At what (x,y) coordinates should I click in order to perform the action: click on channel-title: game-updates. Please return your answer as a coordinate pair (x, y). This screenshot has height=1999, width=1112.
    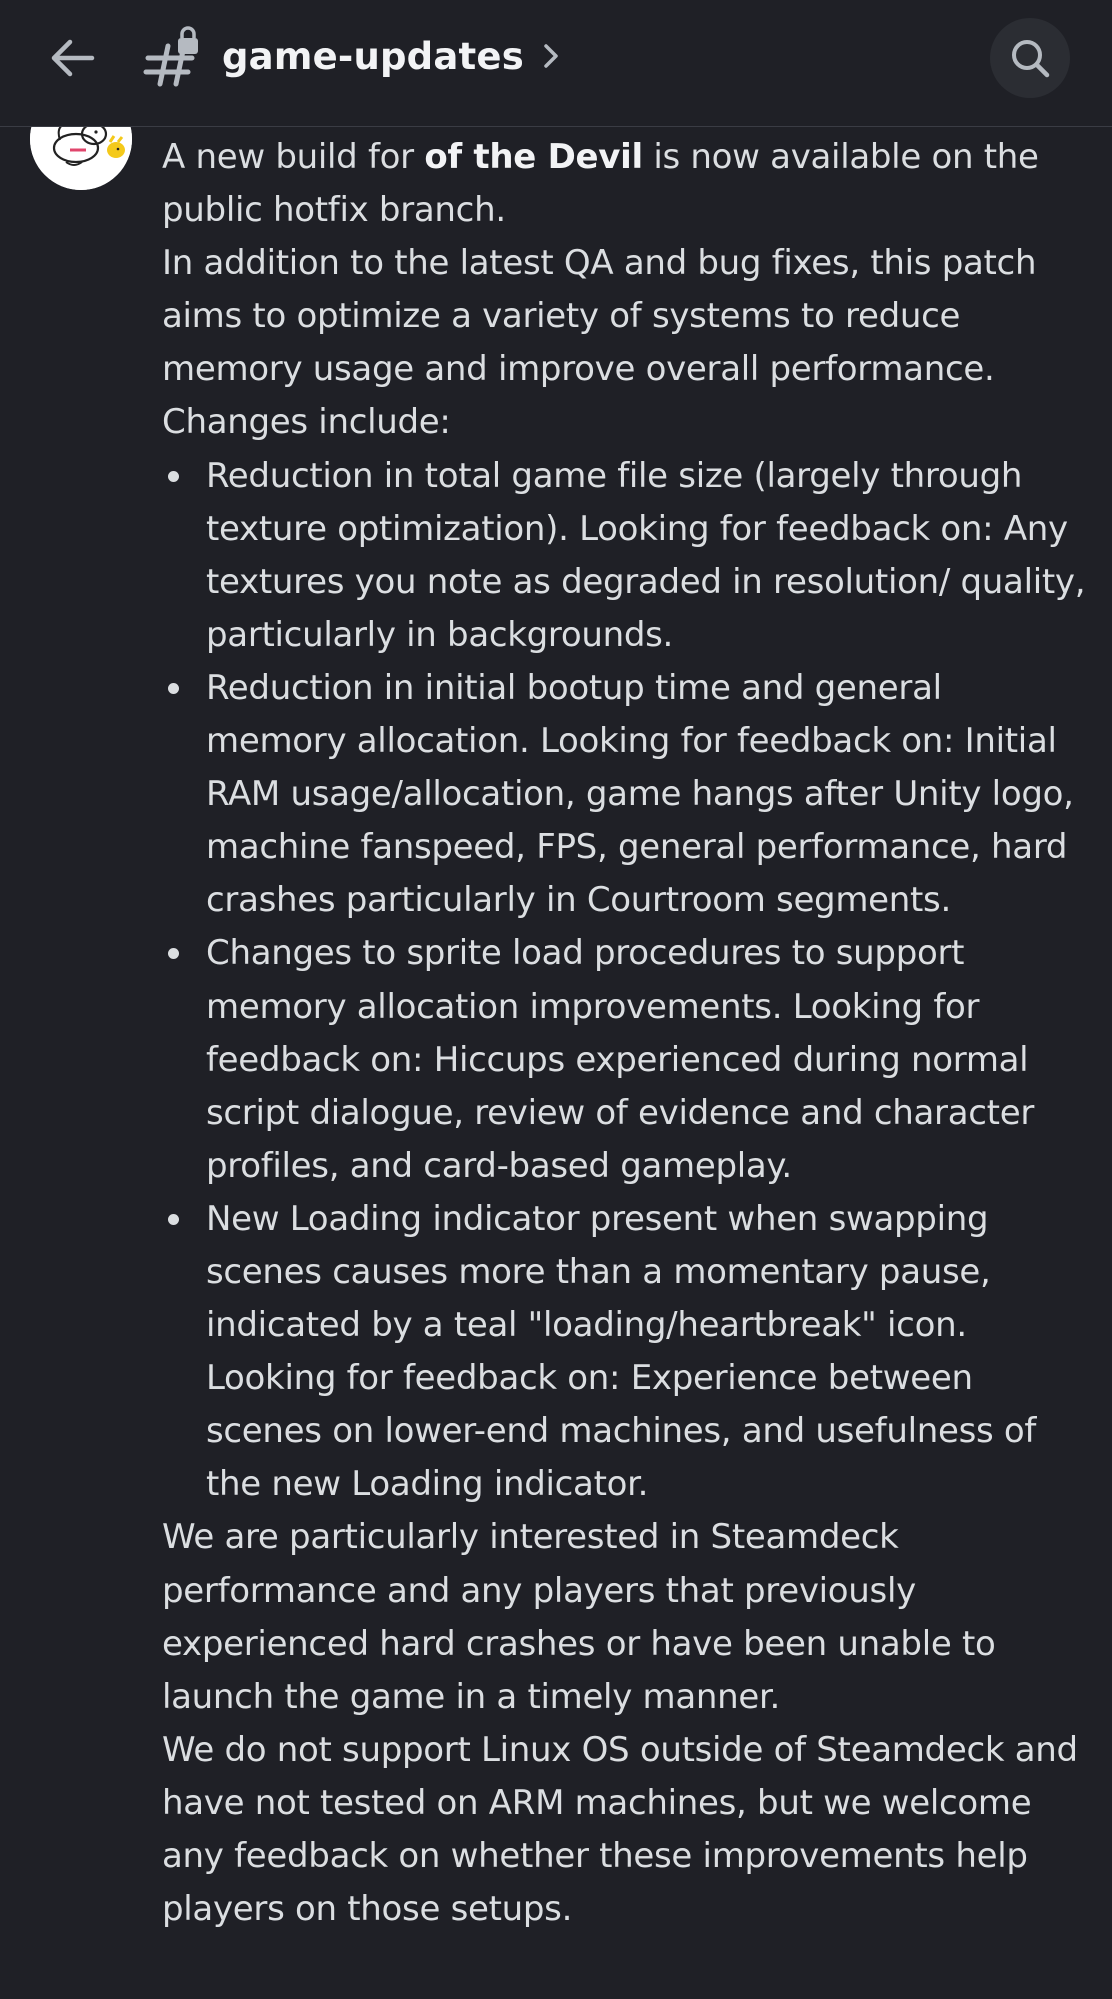
    Looking at the image, I should click on (391, 56).